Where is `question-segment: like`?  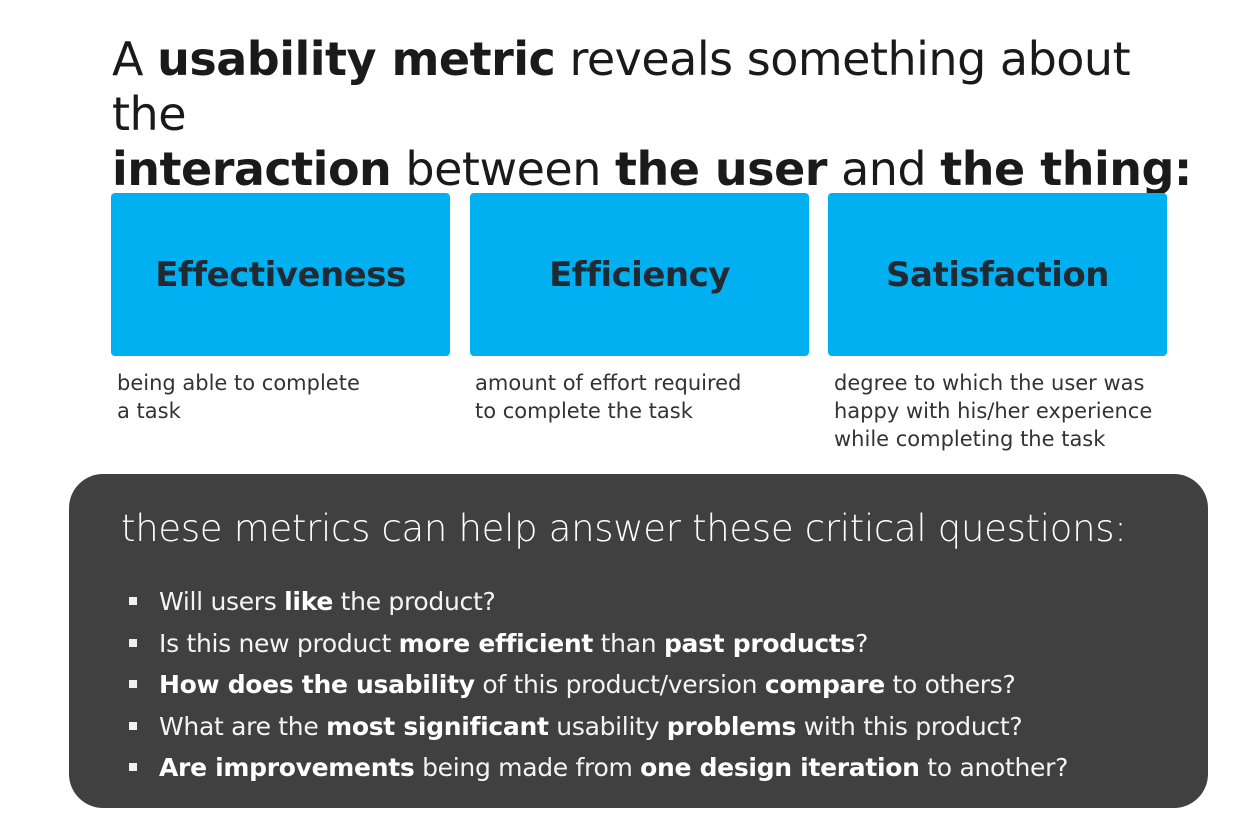
question-segment: like is located at coordinates (309, 601).